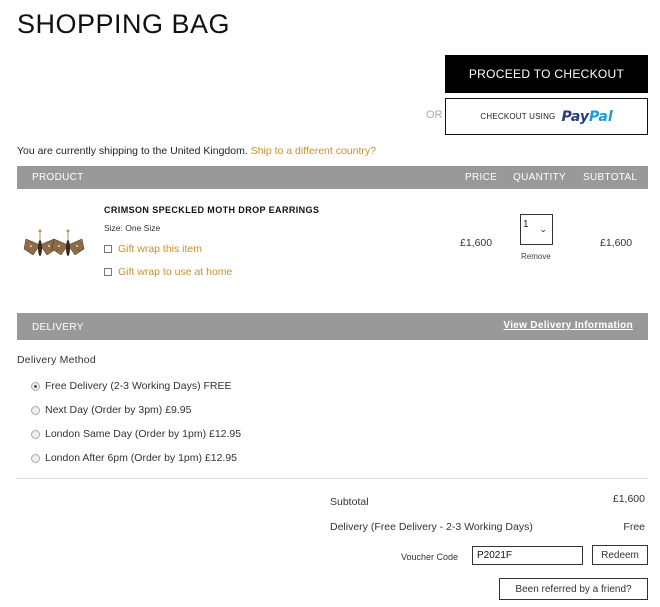  Describe the element at coordinates (132, 228) in the screenshot. I see `product-size: Size: One Size` at that location.